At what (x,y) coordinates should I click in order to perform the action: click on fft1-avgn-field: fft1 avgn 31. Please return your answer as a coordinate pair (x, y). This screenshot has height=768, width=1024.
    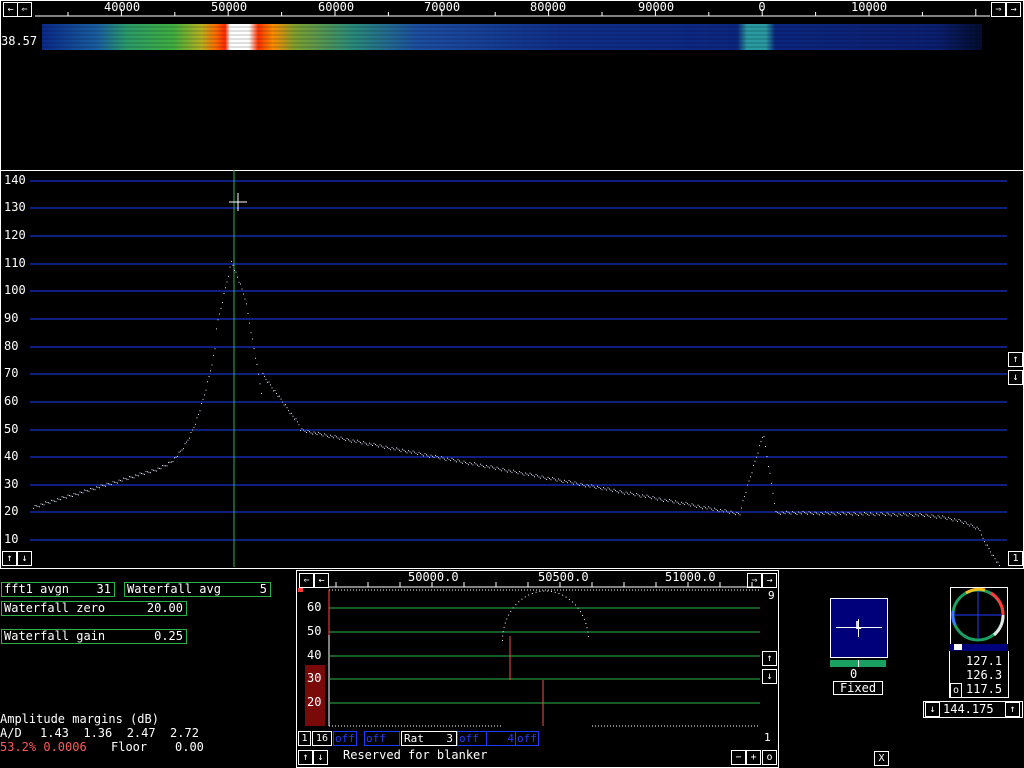
    Looking at the image, I should click on (58, 589).